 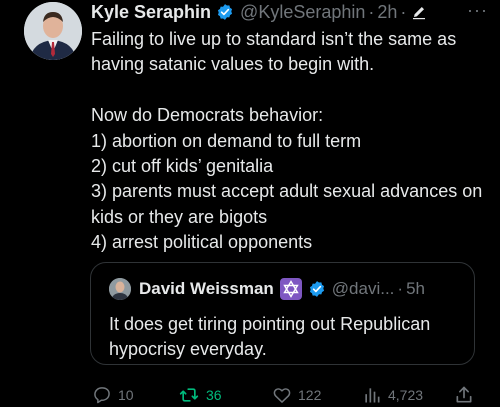 I want to click on share-icon, so click(x=464, y=394).